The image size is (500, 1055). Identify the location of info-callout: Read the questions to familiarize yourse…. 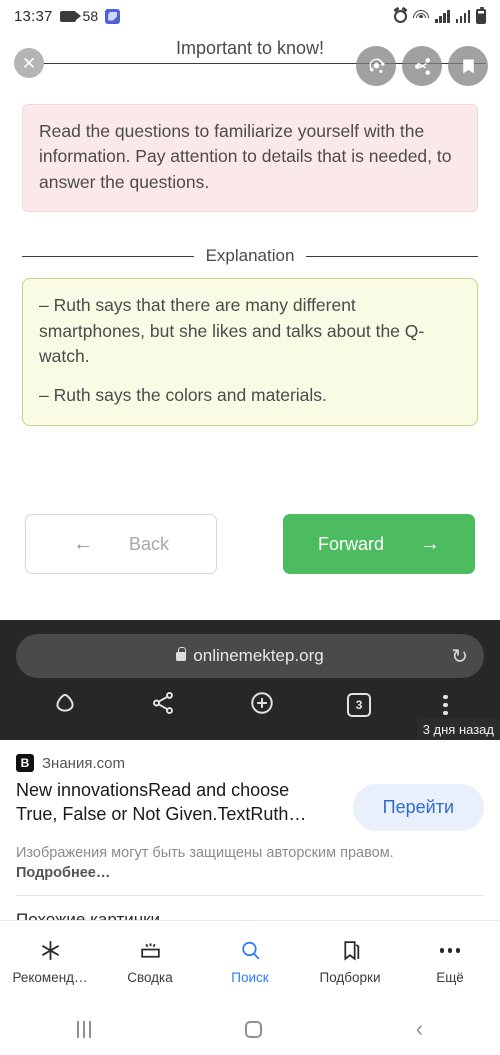
(250, 158).